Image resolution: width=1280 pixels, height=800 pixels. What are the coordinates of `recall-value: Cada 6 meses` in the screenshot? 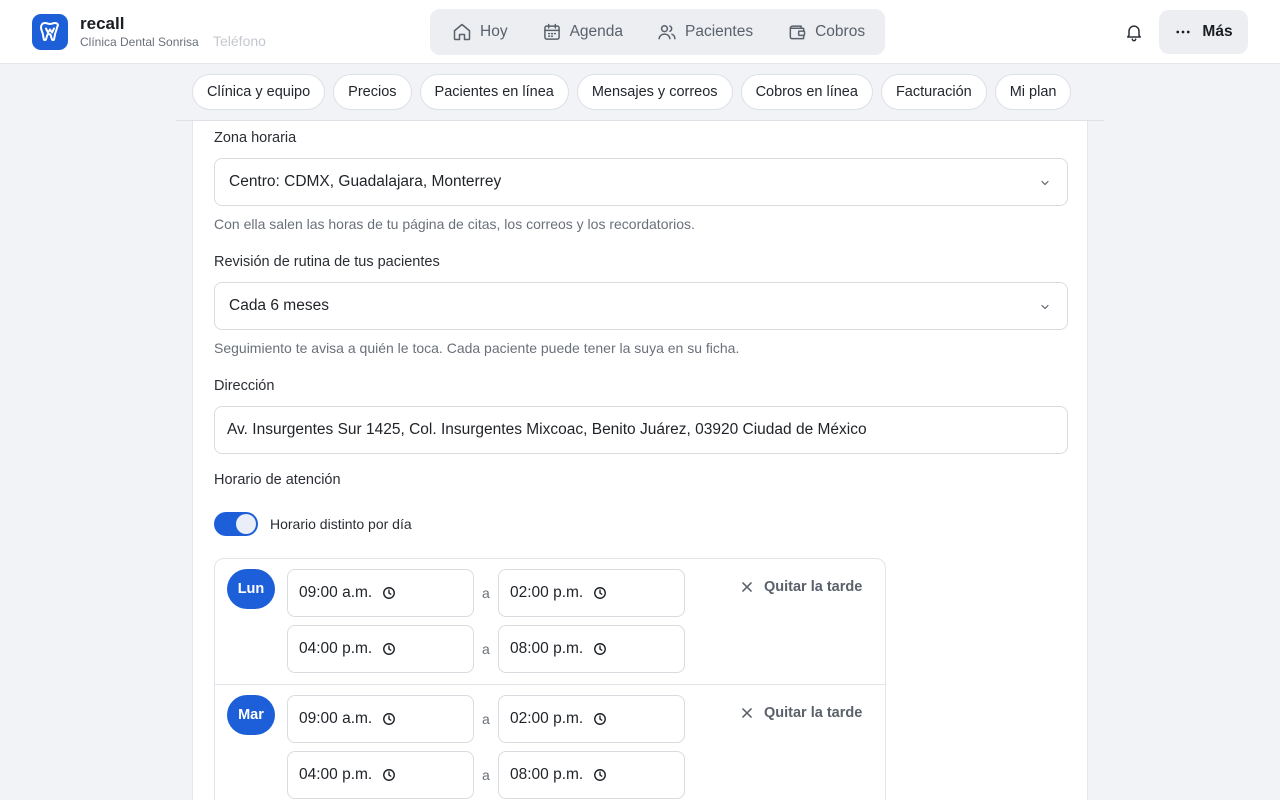 It's located at (279, 305).